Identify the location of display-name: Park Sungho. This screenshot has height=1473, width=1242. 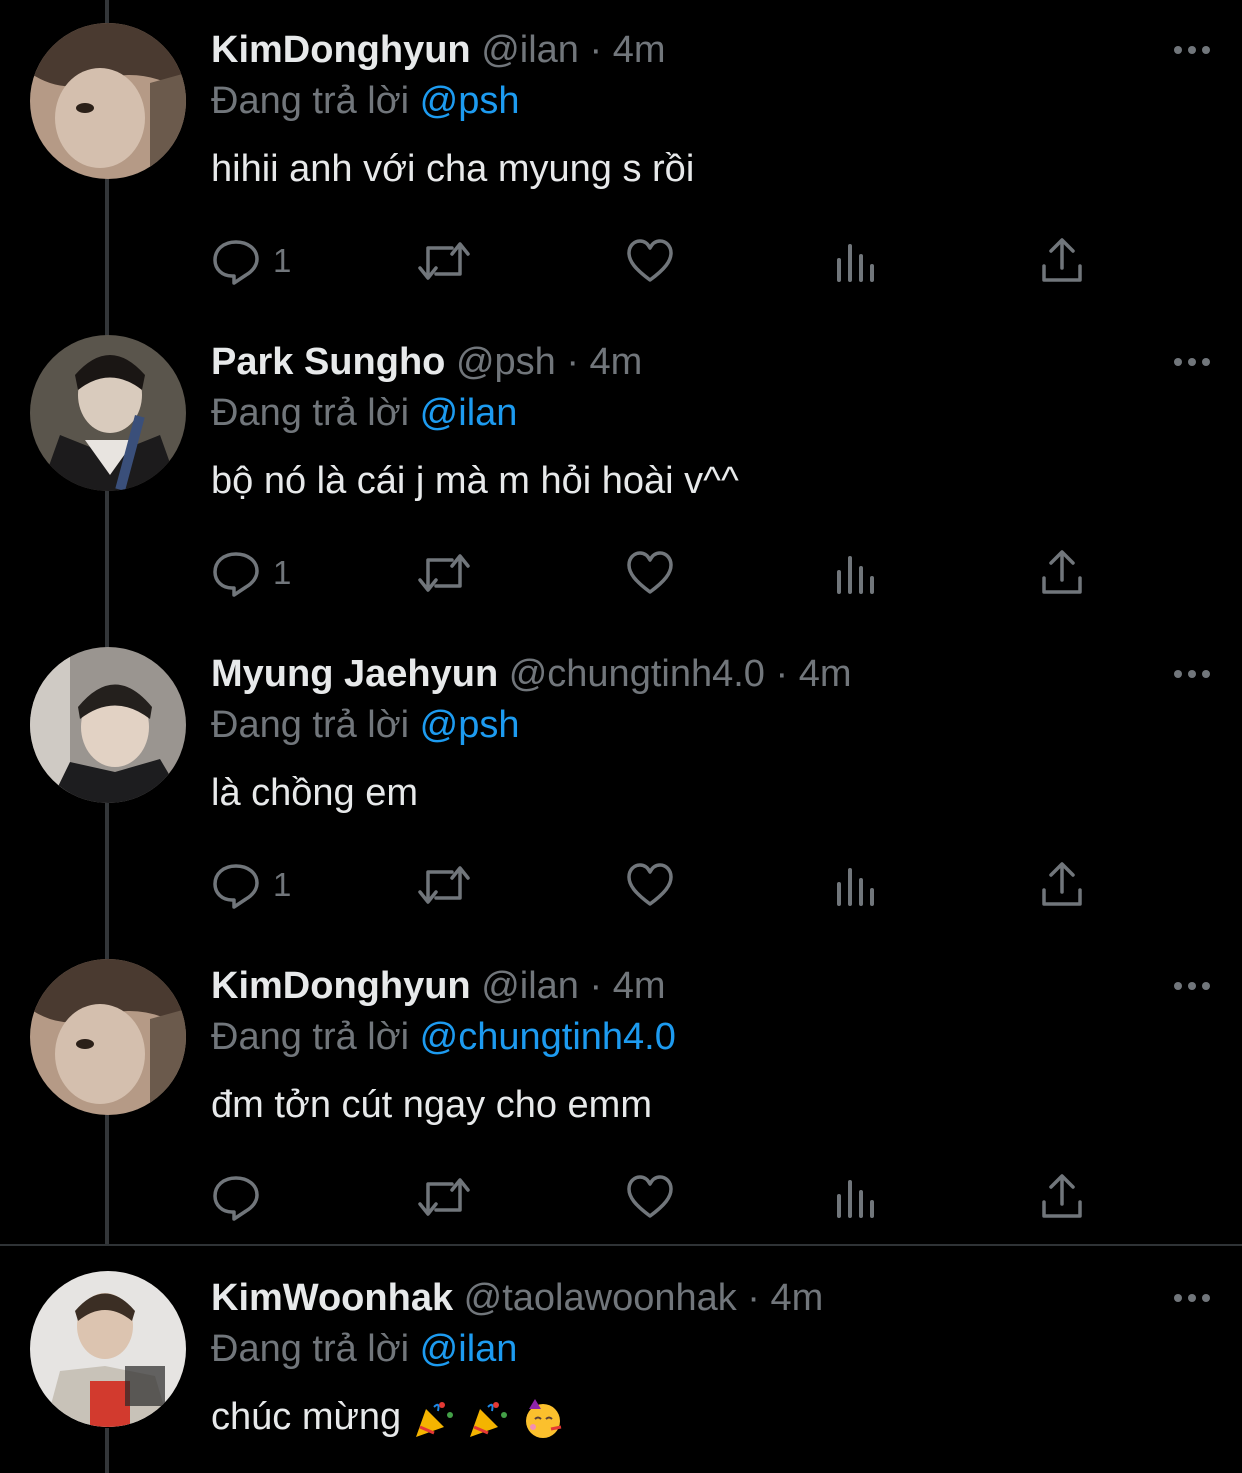
(328, 362).